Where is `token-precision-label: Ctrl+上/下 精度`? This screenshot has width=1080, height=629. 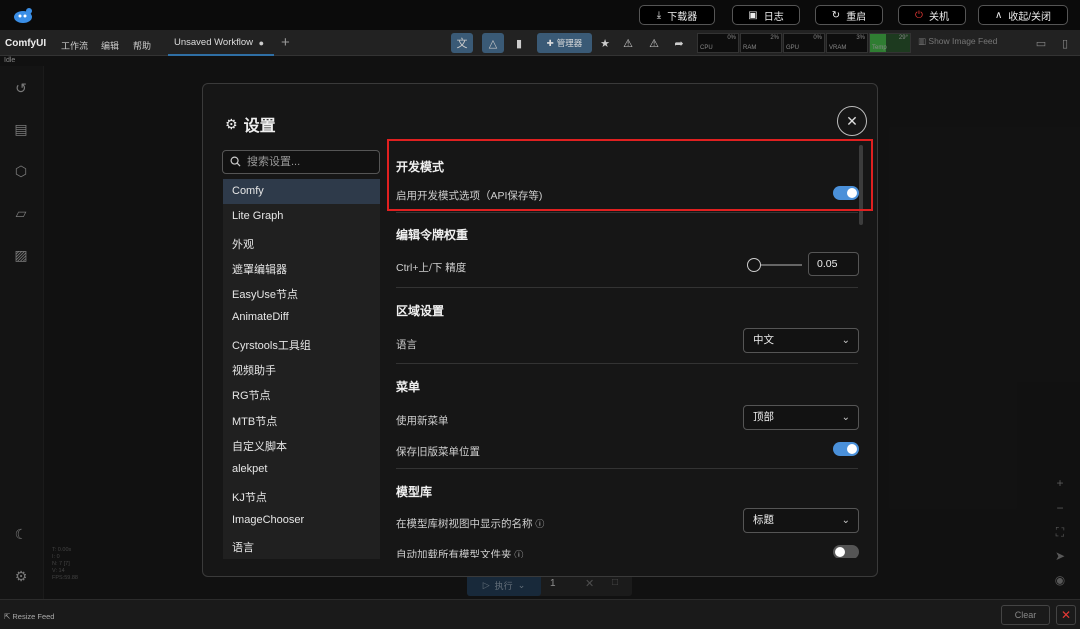
token-precision-label: Ctrl+上/下 精度 is located at coordinates (431, 268).